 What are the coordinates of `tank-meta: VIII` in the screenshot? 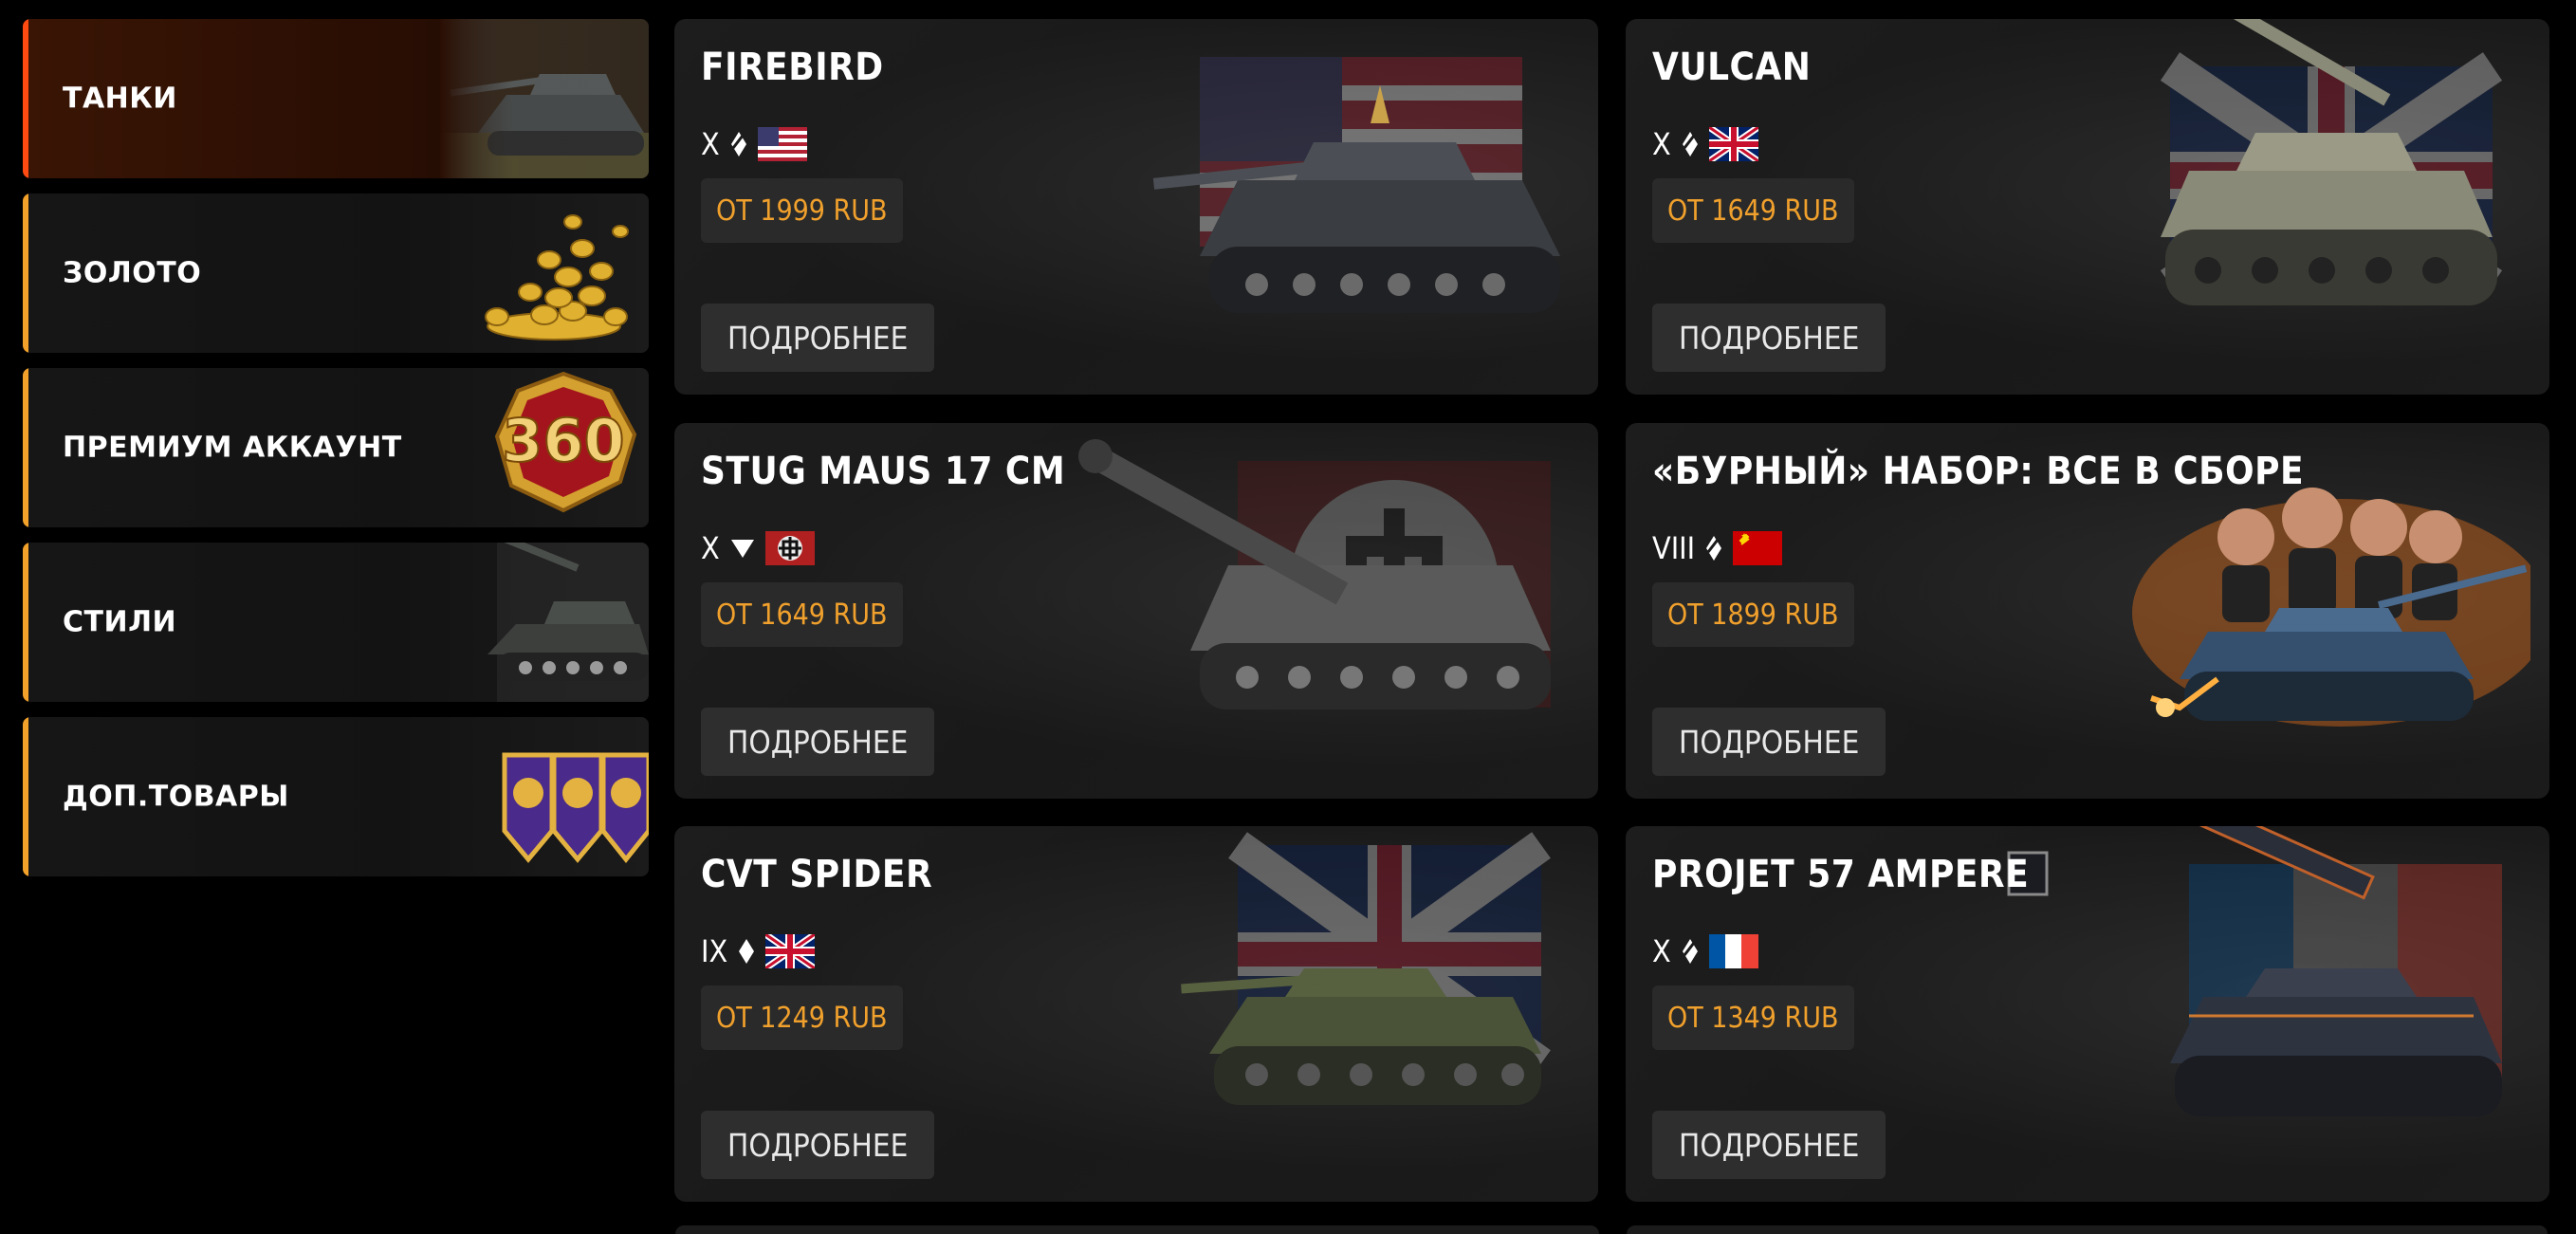 It's located at (1717, 548).